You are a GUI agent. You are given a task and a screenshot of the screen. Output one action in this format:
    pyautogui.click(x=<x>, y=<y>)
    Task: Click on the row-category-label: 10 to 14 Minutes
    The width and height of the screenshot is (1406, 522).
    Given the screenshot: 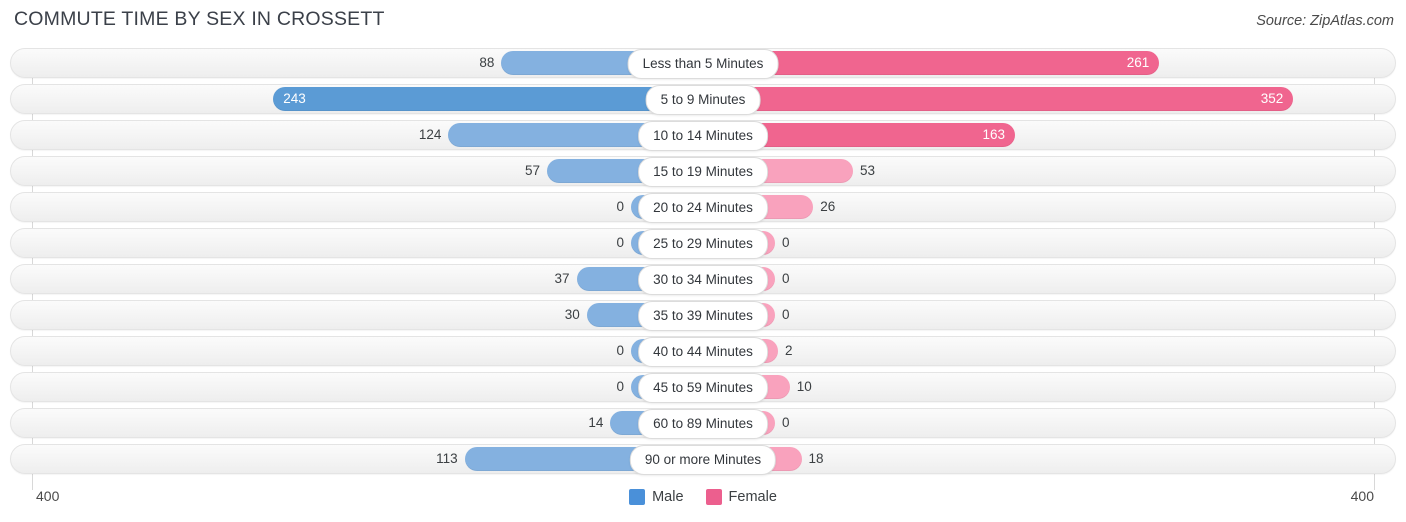 What is the action you would take?
    pyautogui.click(x=703, y=136)
    